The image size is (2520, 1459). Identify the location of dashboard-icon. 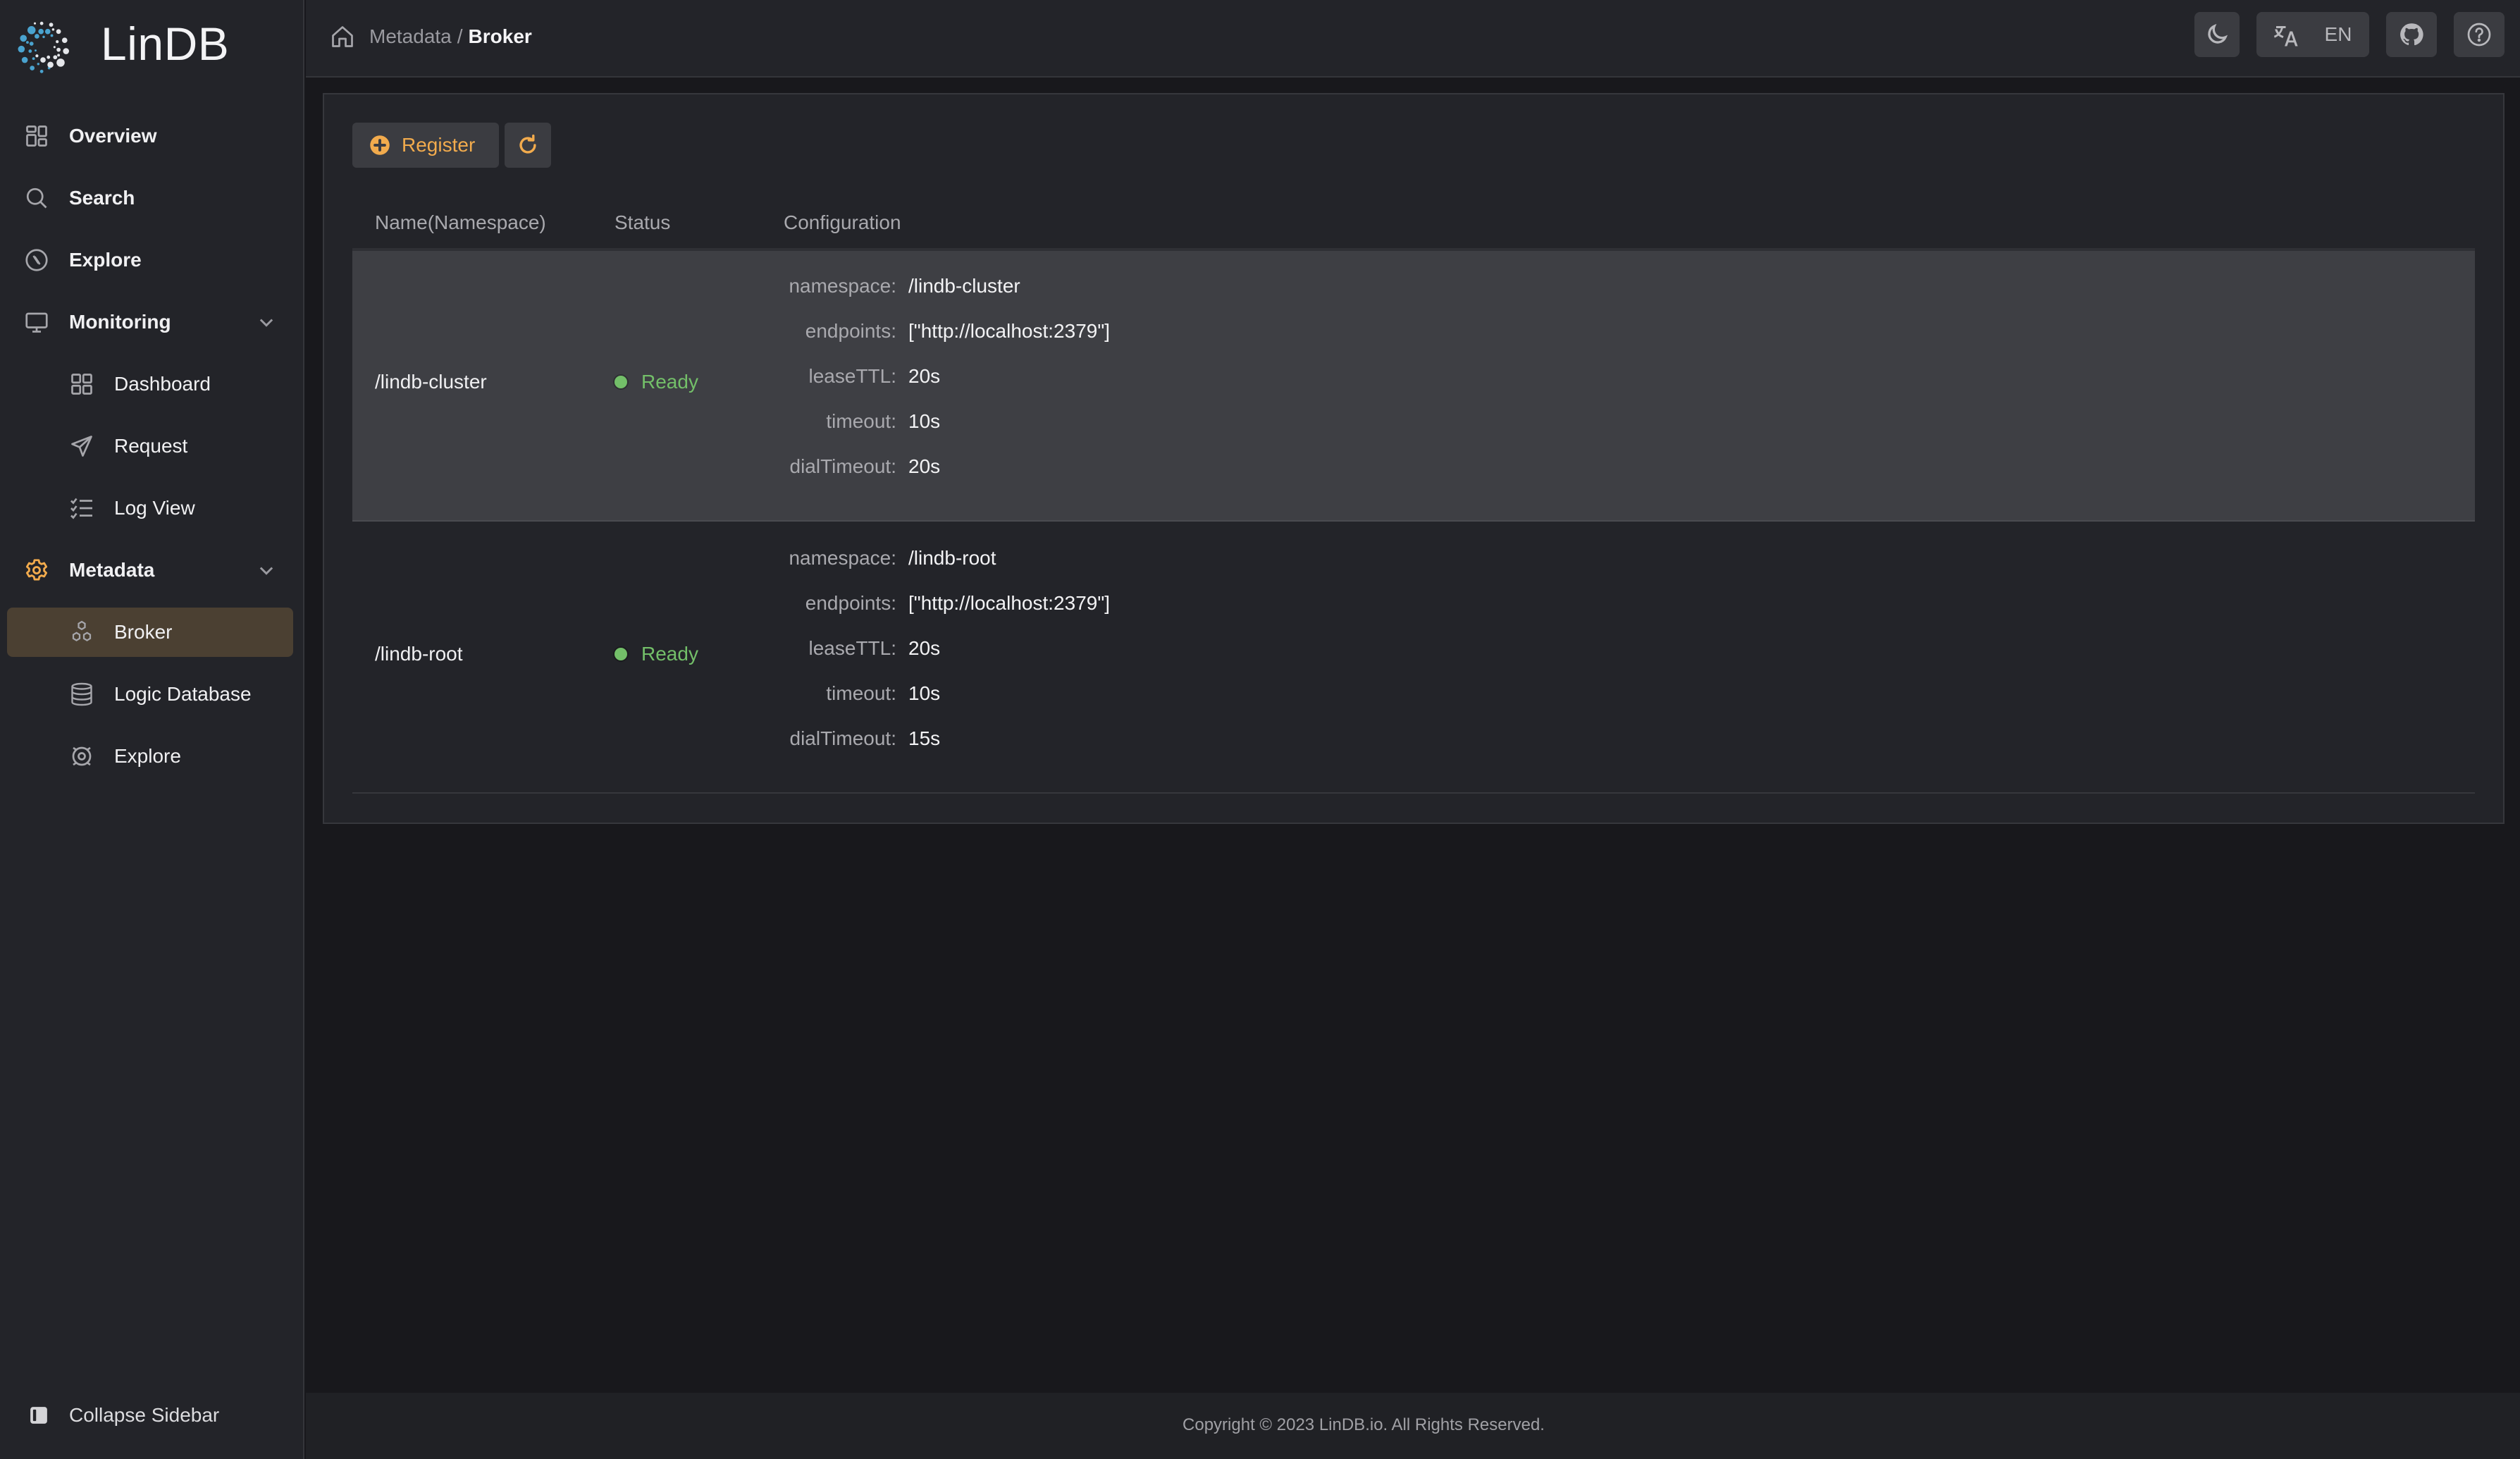
(81, 384).